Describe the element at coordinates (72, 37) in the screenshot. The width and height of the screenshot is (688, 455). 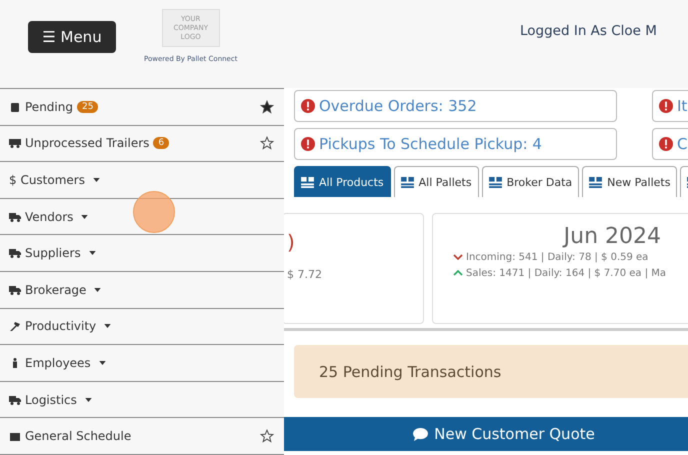
I see `menu-button: ☰ Menu` at that location.